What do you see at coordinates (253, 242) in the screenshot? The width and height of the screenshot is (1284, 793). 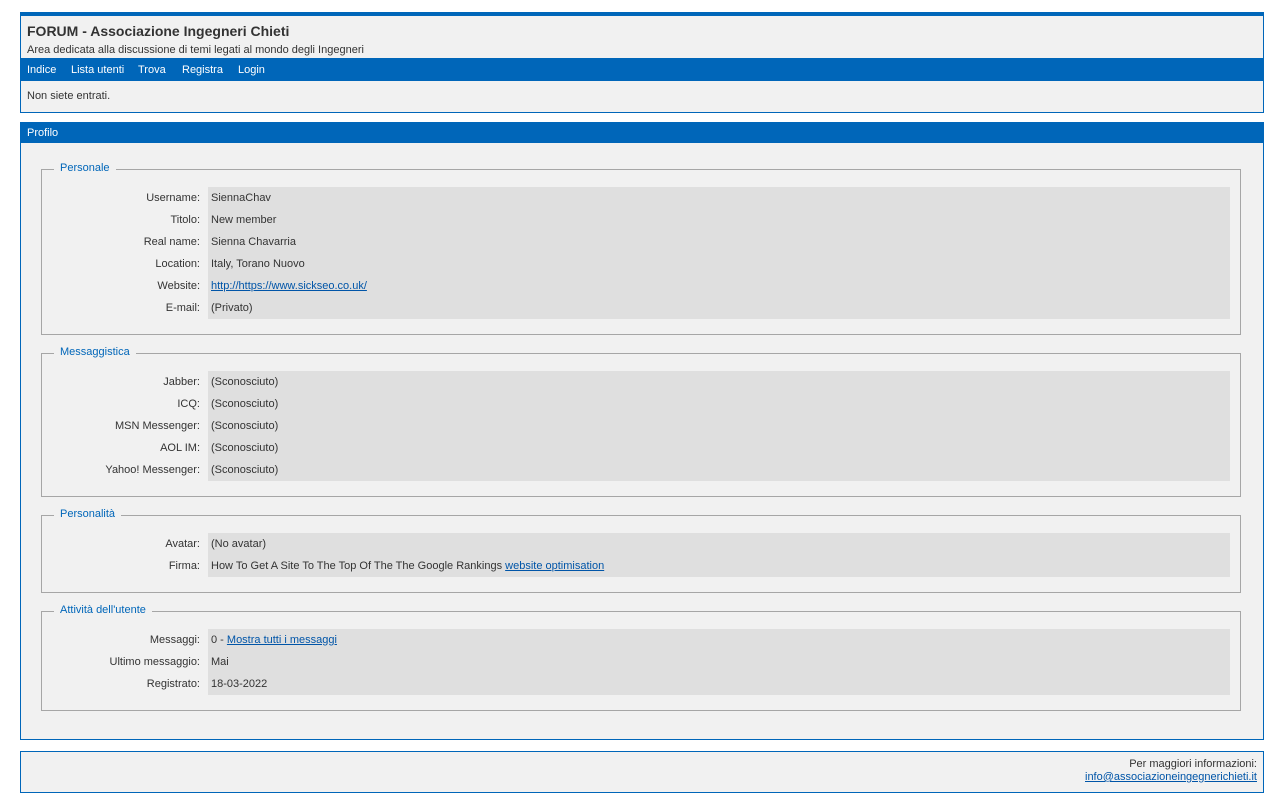 I see `value-real-name: Sienna Chavarria` at bounding box center [253, 242].